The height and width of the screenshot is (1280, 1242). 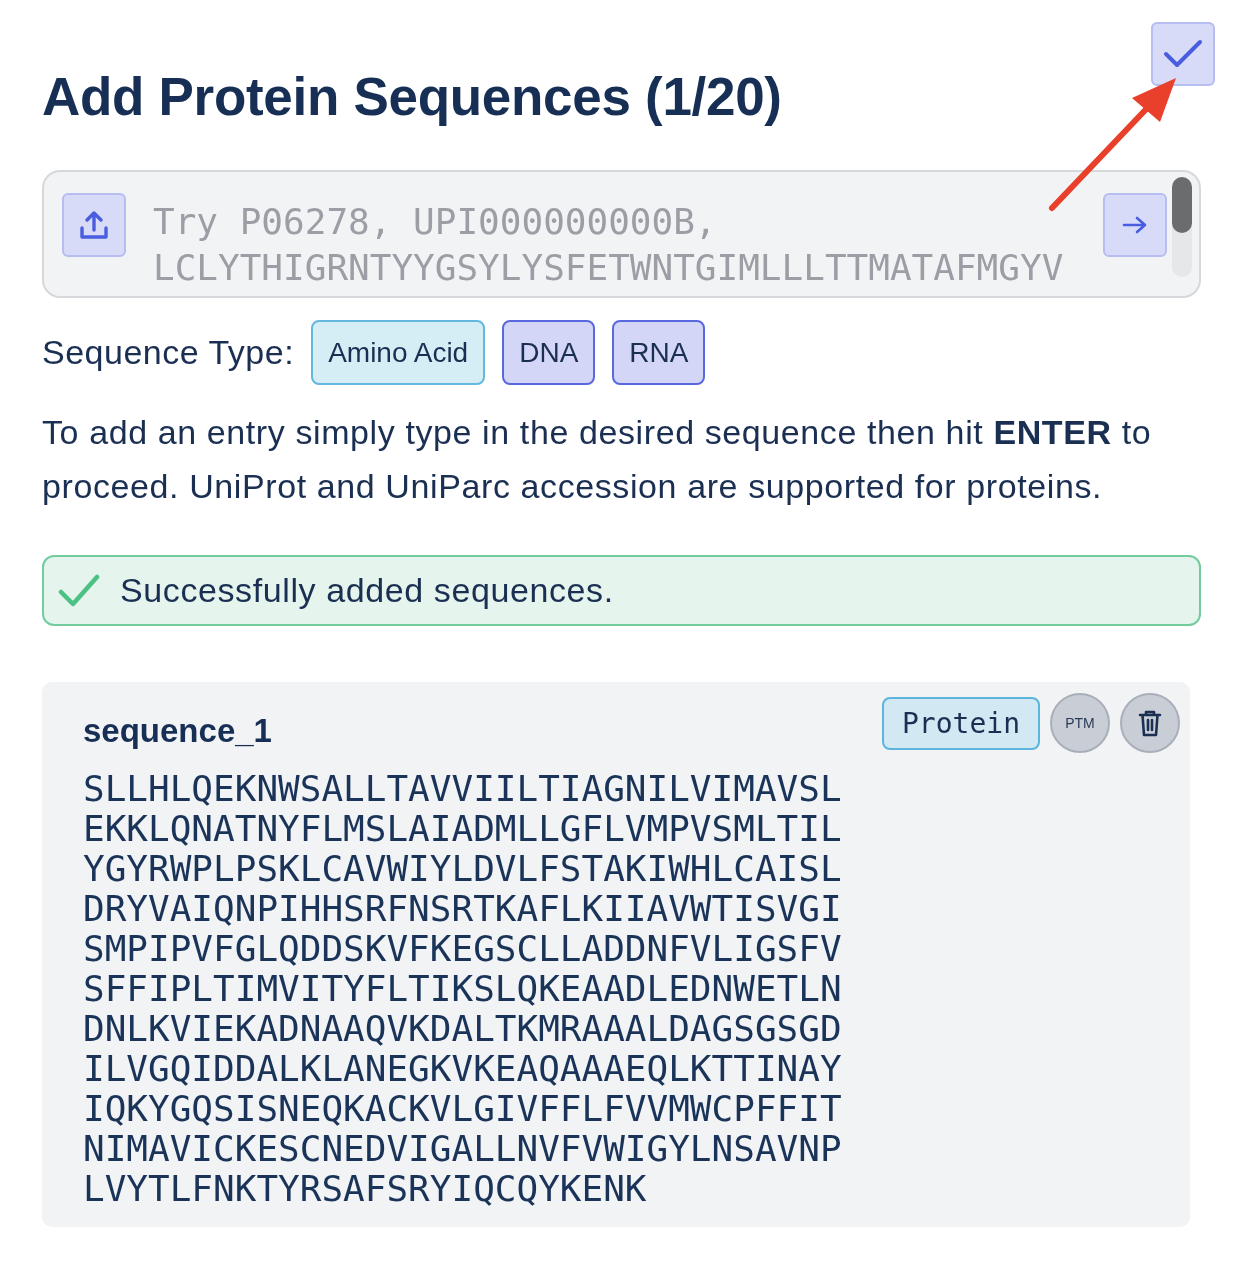 I want to click on upload-button, so click(x=94, y=225).